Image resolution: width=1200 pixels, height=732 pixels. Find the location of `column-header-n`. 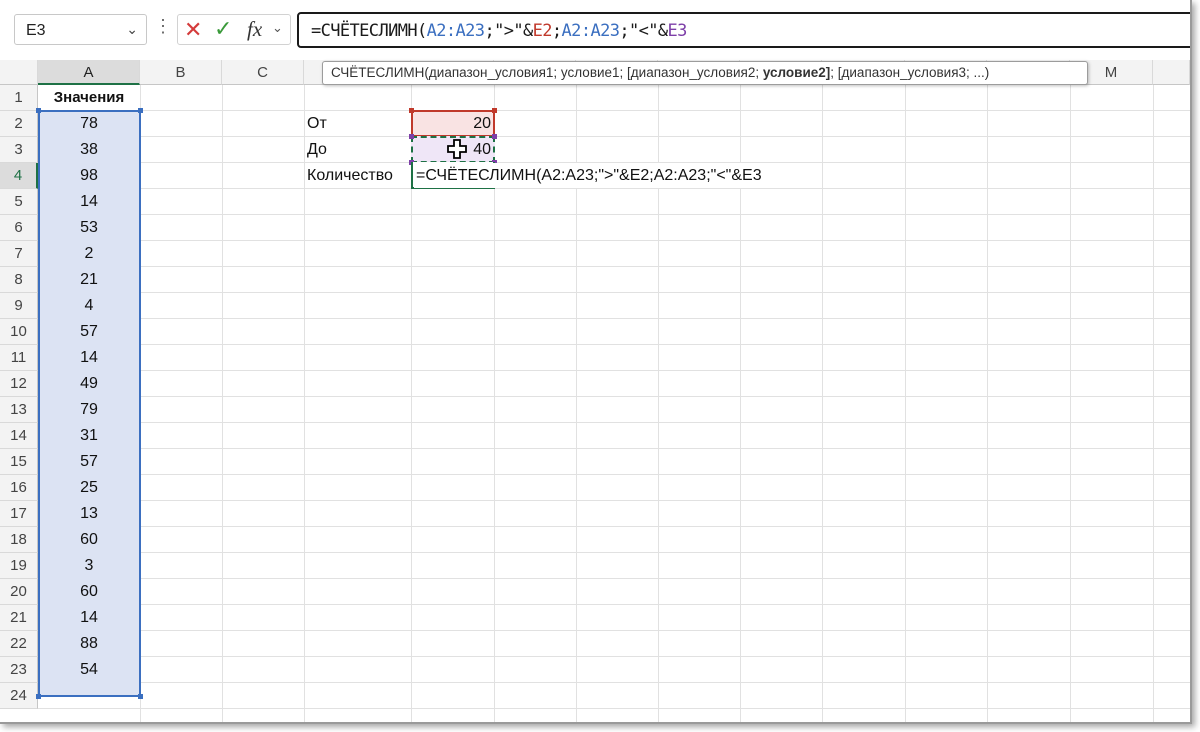

column-header-n is located at coordinates (1171, 72).